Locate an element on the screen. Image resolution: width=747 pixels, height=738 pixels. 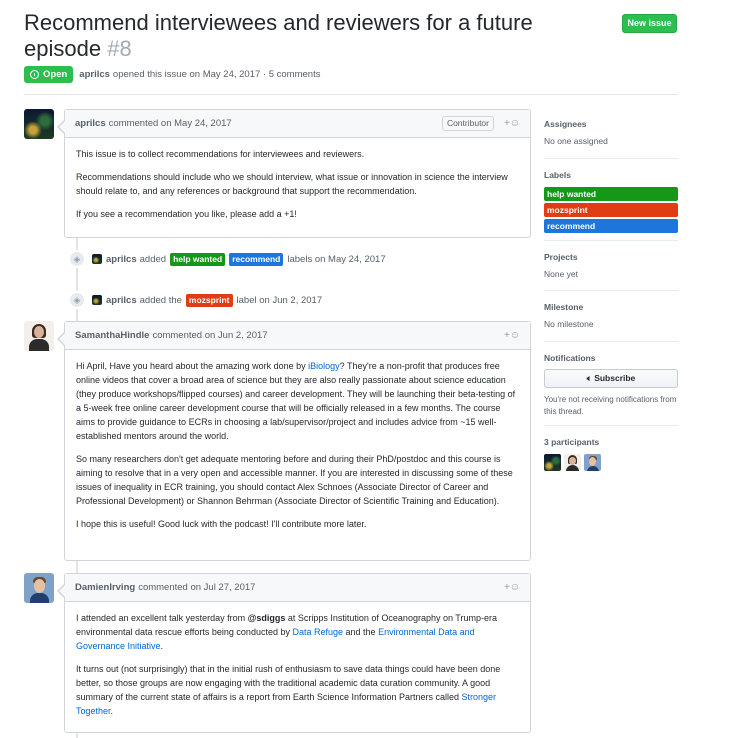
sidebar-assignees: Assignees No one assigned is located at coordinates (611, 132).